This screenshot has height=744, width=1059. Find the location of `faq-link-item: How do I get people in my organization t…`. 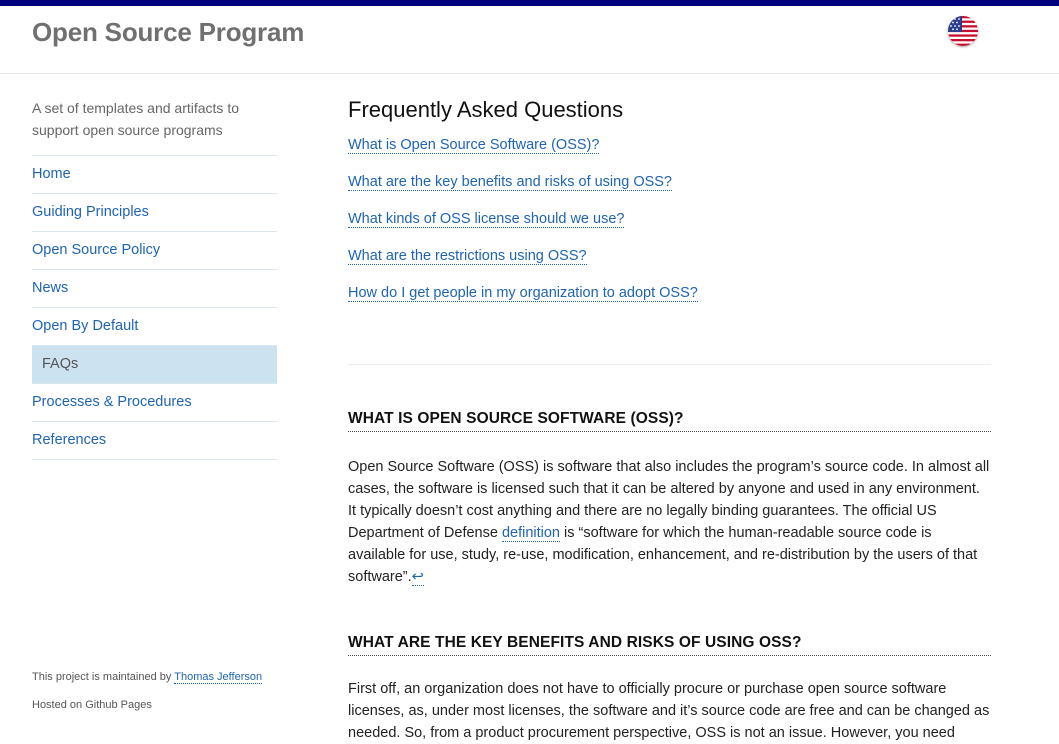

faq-link-item: How do I get people in my organization t… is located at coordinates (669, 302).